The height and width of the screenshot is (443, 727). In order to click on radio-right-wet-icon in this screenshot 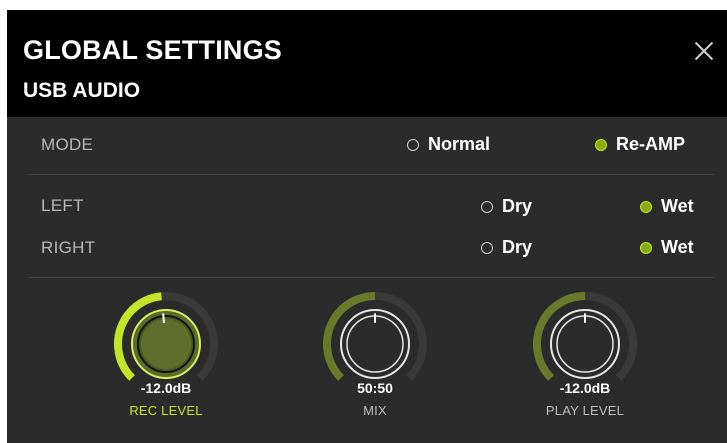, I will do `click(646, 247)`.